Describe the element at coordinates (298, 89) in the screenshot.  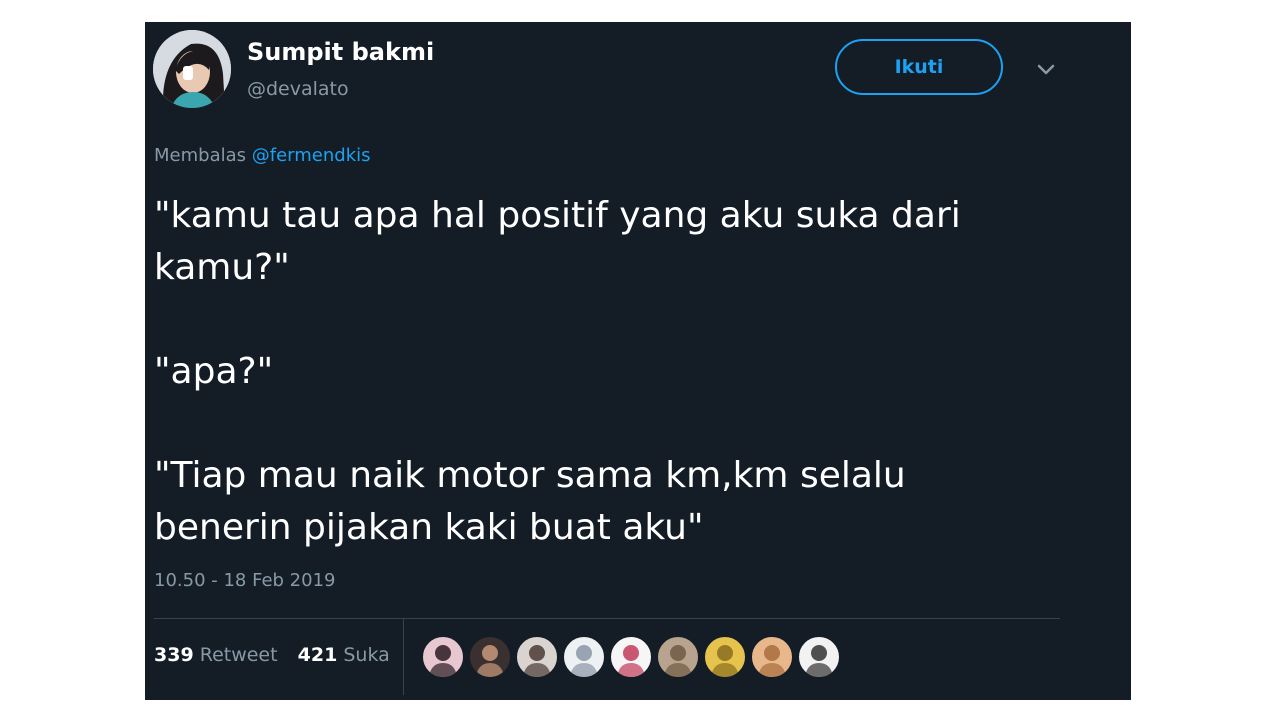
I see `author-handle: @devalato` at that location.